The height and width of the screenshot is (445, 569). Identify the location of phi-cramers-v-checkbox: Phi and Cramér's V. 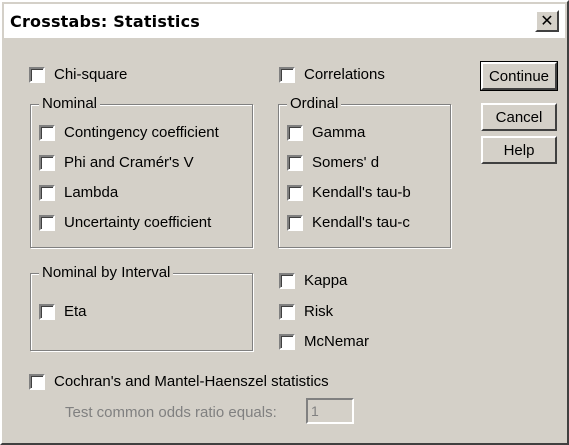
(116, 162).